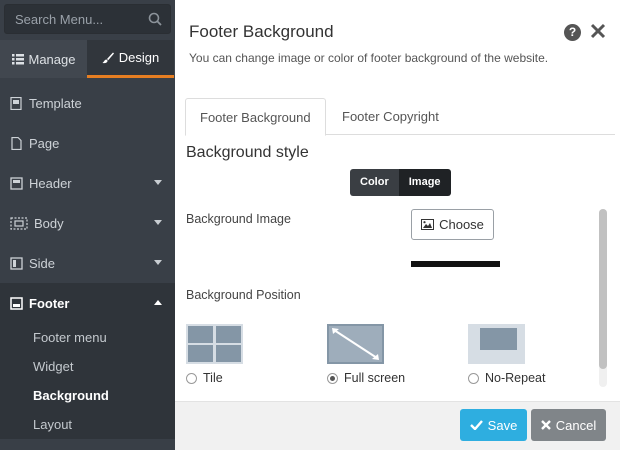 The image size is (620, 450). I want to click on radio-no-repeat, so click(473, 378).